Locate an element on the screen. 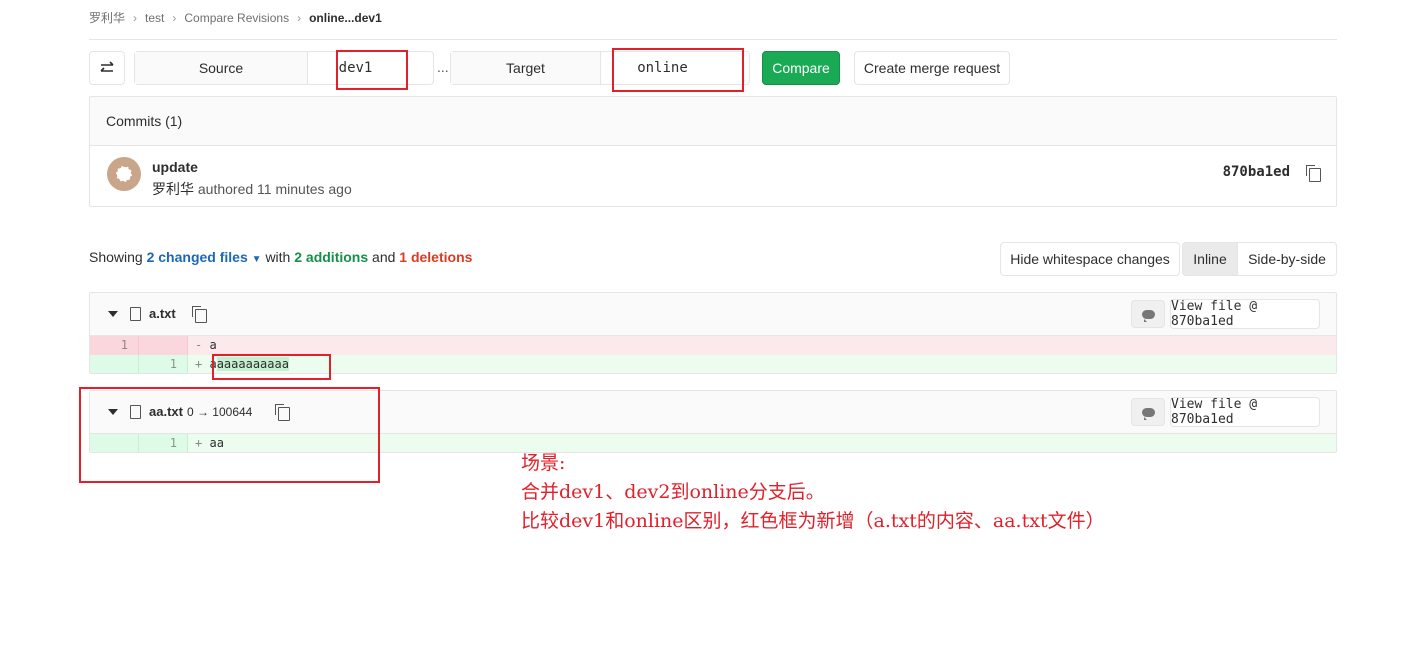 This screenshot has height=652, width=1423. line-text: a is located at coordinates (213, 345).